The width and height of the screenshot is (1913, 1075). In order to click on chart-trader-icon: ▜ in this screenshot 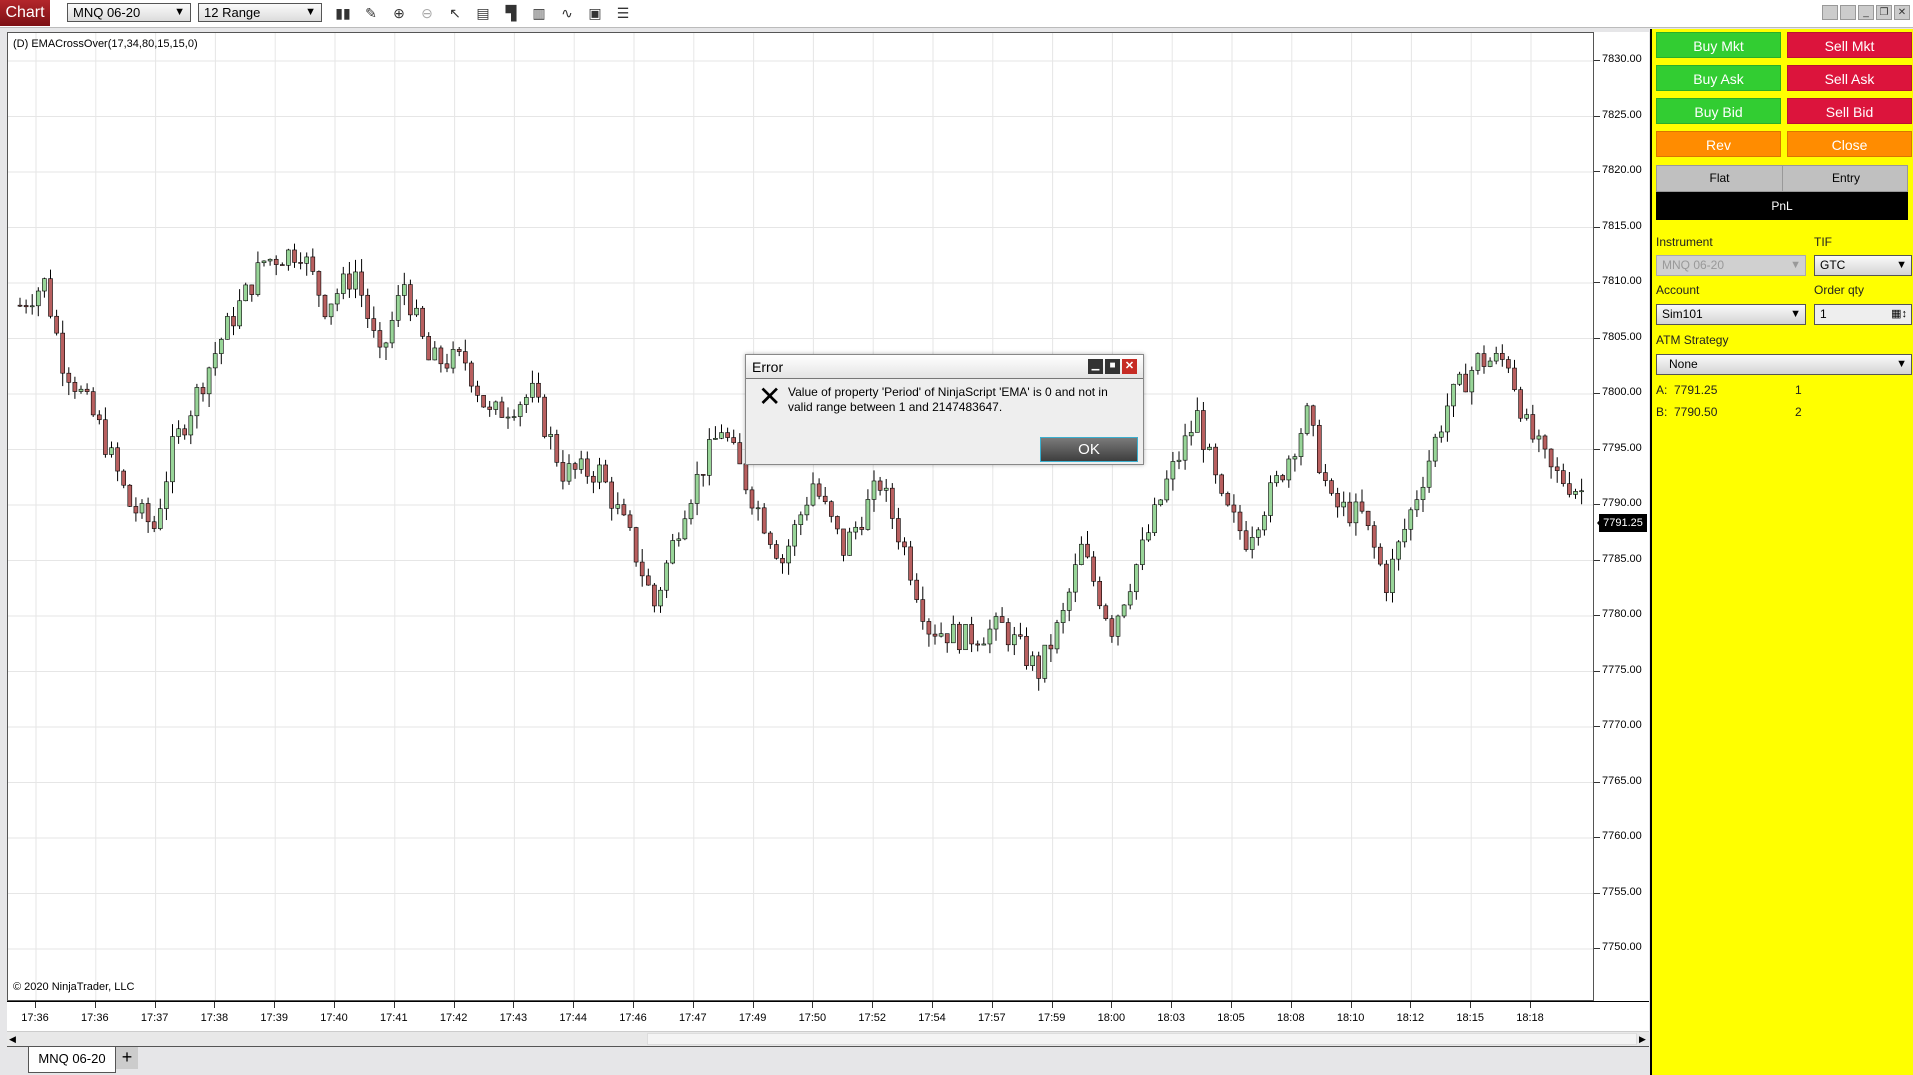, I will do `click(511, 13)`.